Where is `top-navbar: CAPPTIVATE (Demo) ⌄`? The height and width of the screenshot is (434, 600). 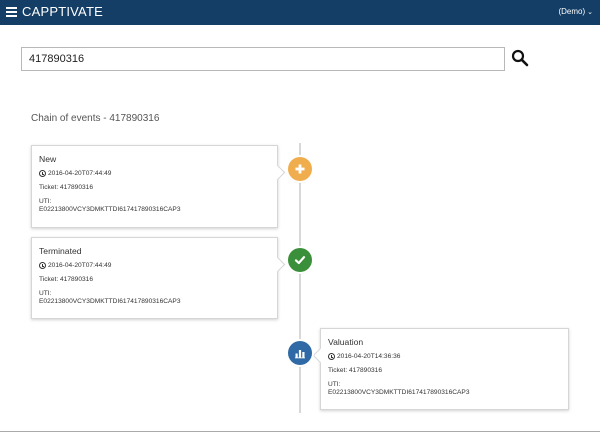 top-navbar: CAPPTIVATE (Demo) ⌄ is located at coordinates (300, 12).